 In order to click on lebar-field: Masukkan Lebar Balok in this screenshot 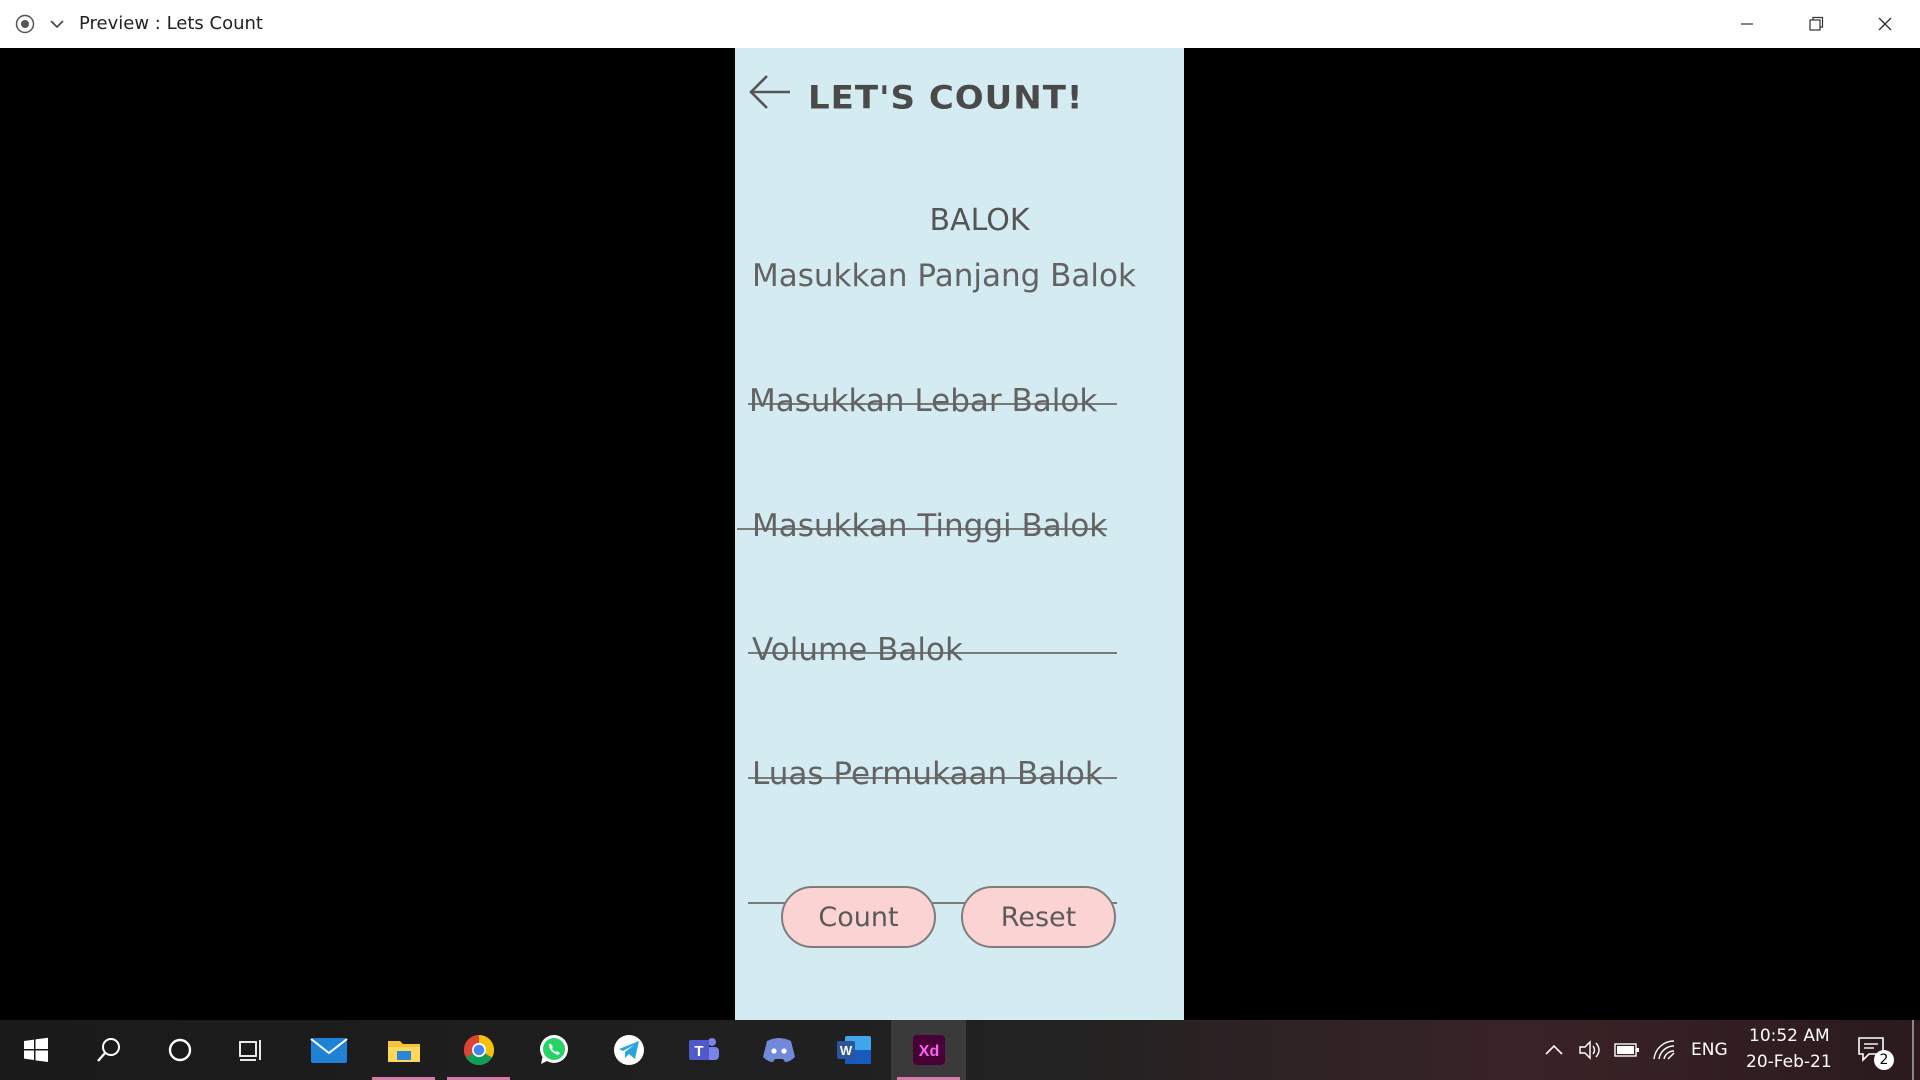, I will do `click(959, 456)`.